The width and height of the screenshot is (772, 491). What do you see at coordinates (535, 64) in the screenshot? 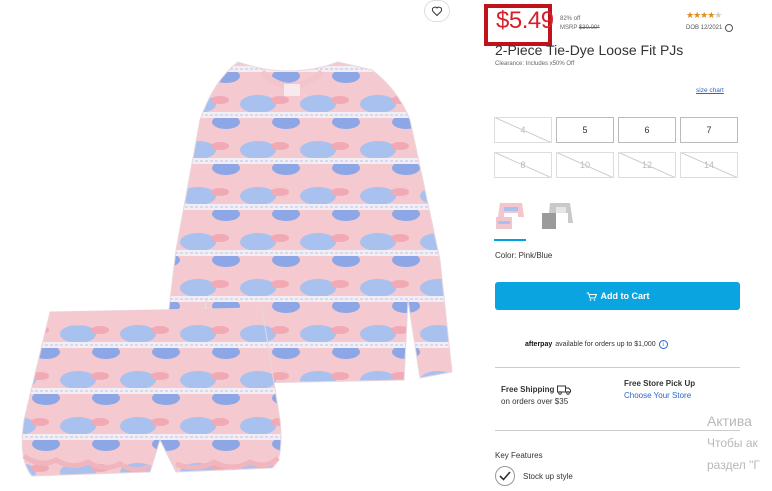
I see `clearance-note: Clearance: Includes x50% Off` at bounding box center [535, 64].